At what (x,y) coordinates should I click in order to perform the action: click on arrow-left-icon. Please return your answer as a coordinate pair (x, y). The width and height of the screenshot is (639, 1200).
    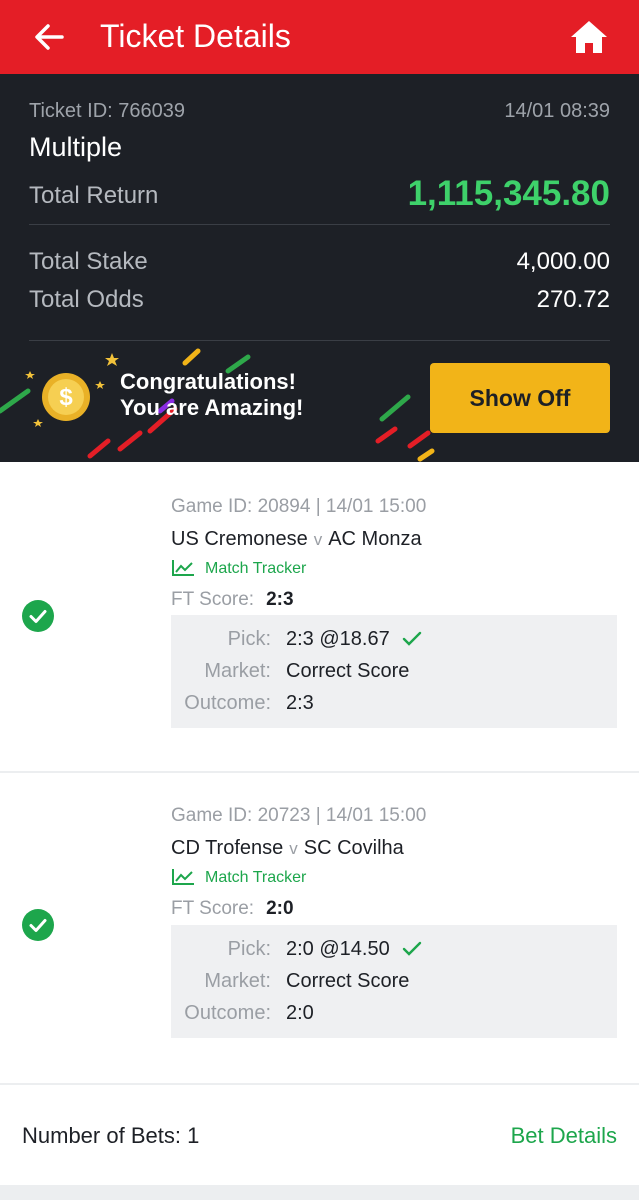
    Looking at the image, I should click on (49, 37).